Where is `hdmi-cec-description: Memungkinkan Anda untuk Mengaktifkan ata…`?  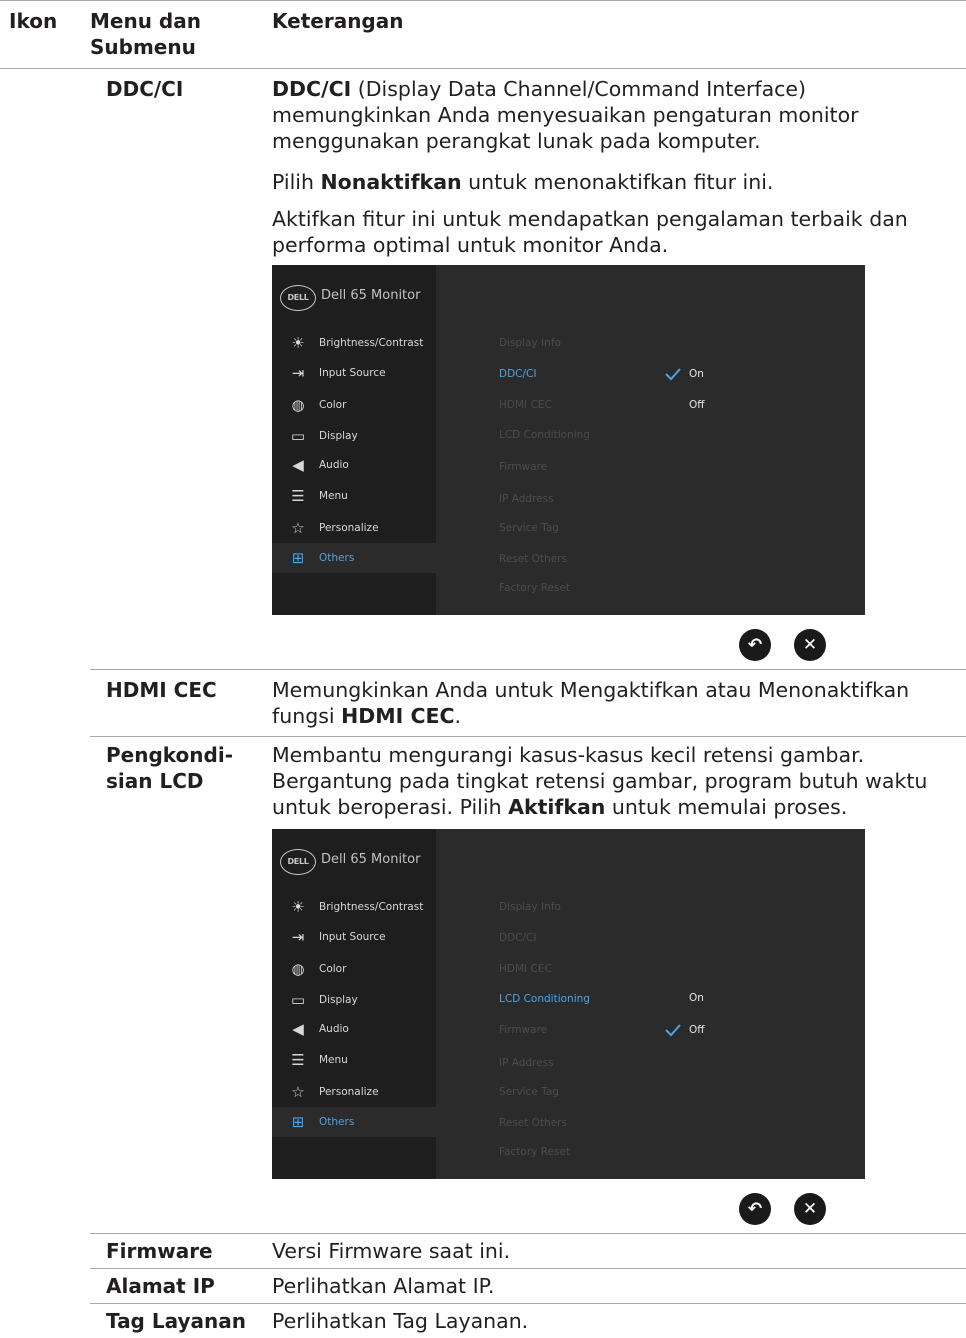 hdmi-cec-description: Memungkinkan Anda untuk Mengaktifkan ata… is located at coordinates (615, 703).